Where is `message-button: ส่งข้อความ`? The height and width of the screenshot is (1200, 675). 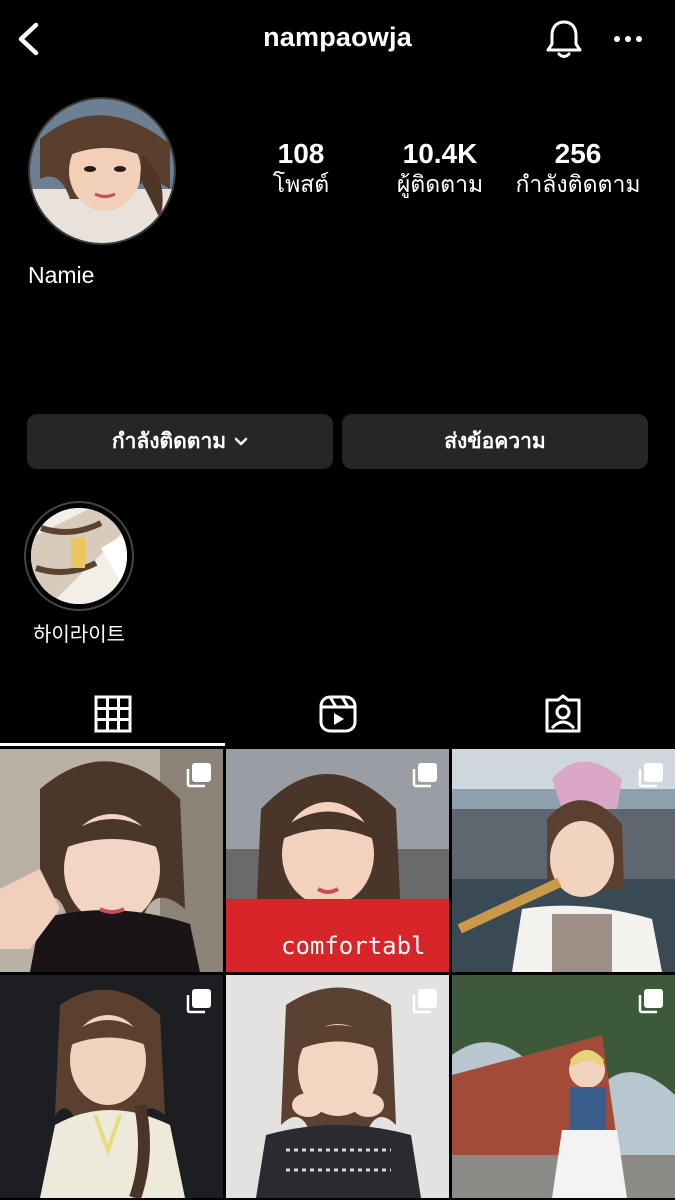 message-button: ส่งข้อความ is located at coordinates (495, 441).